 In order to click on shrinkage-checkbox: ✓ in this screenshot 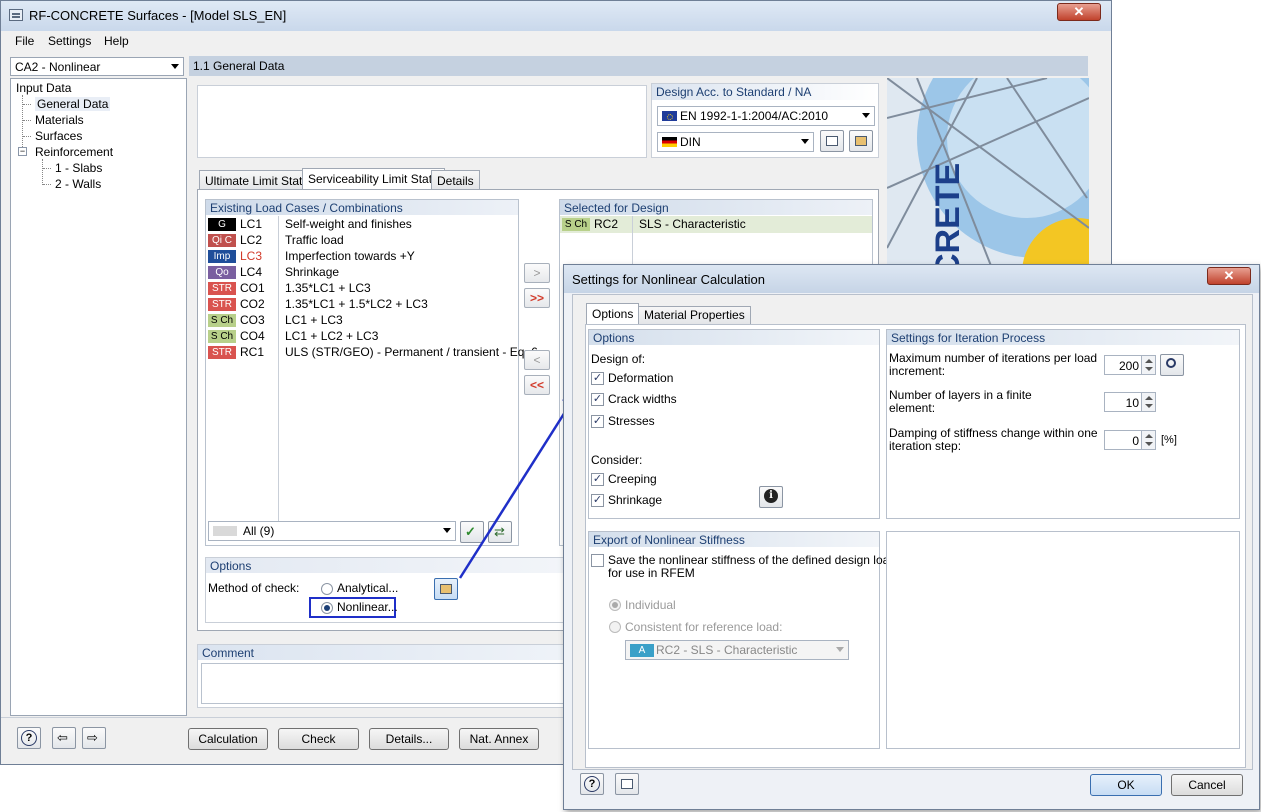, I will do `click(597, 500)`.